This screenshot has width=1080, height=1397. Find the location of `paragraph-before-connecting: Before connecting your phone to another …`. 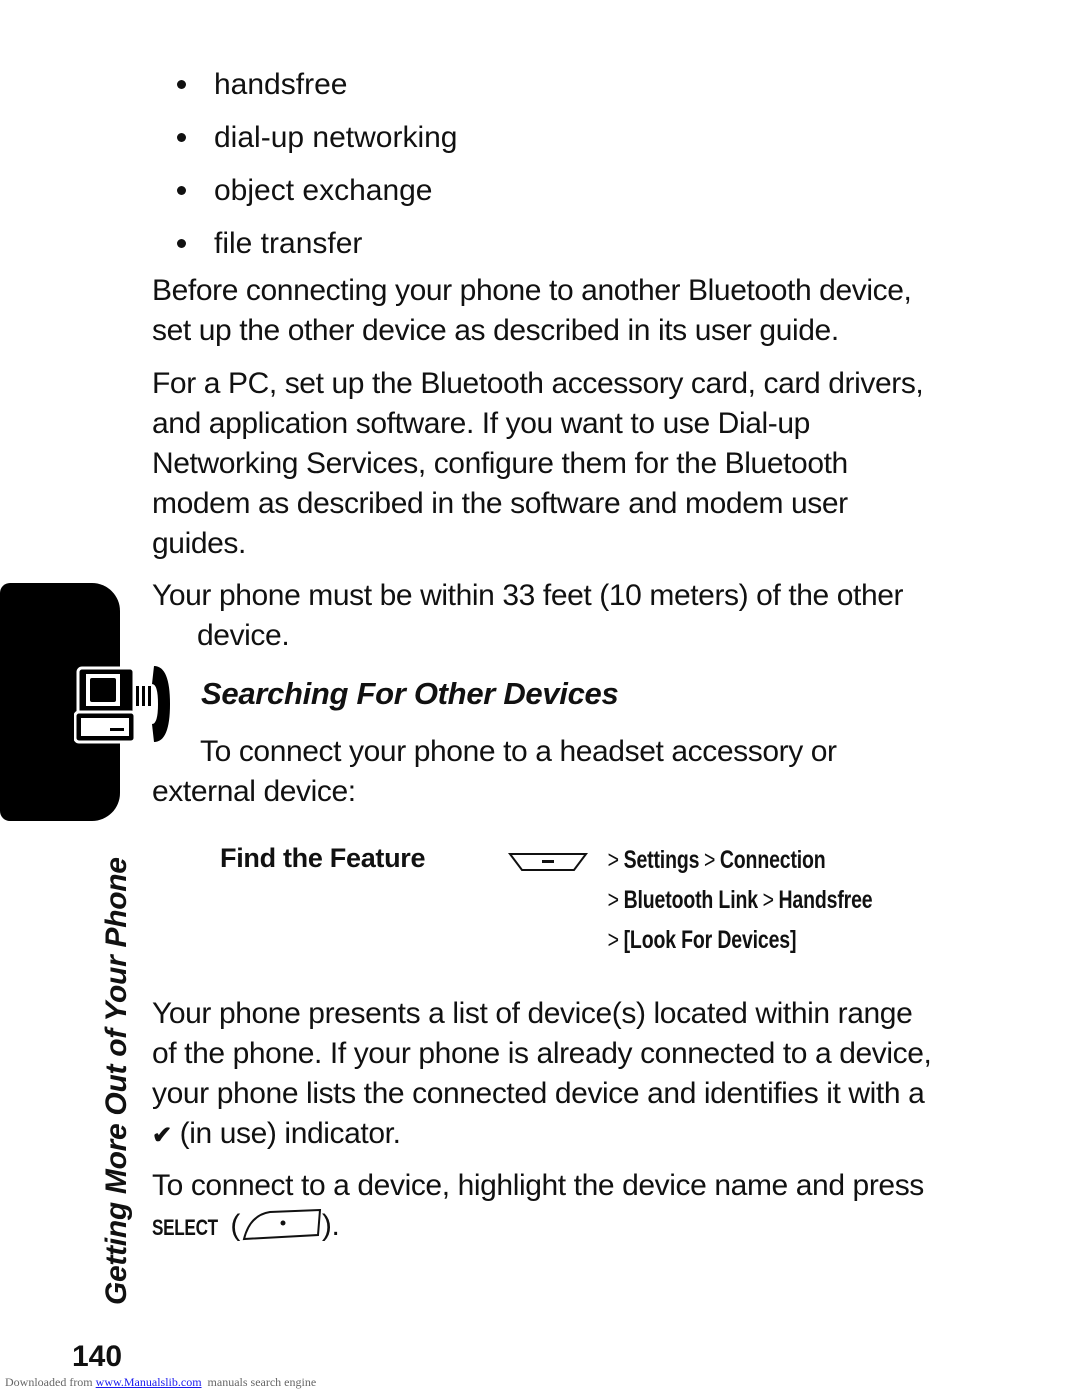

paragraph-before-connecting: Before connecting your phone to another … is located at coordinates (532, 310).